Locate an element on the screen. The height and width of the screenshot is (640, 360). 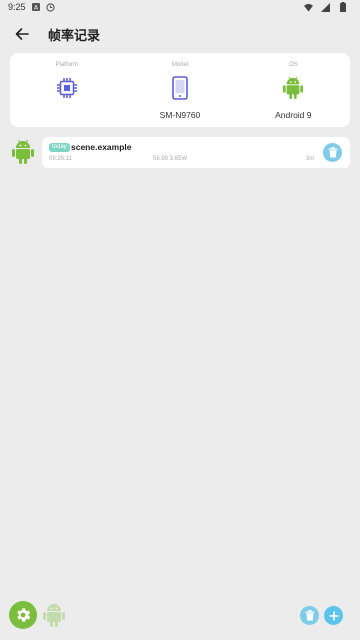
record-android-icon is located at coordinates (23, 152).